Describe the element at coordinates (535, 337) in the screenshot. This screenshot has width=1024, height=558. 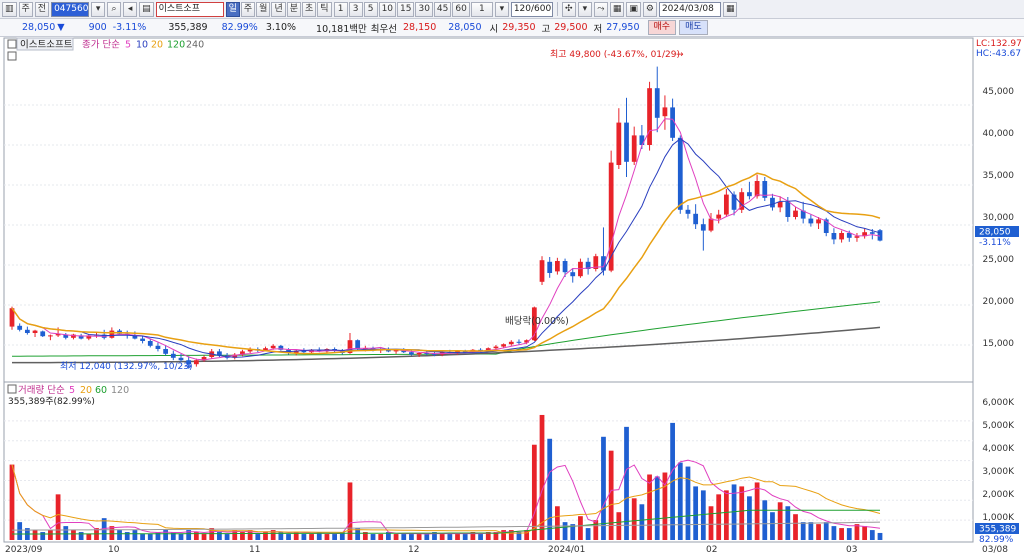
I see `dividend-arrow-icon: ↓` at that location.